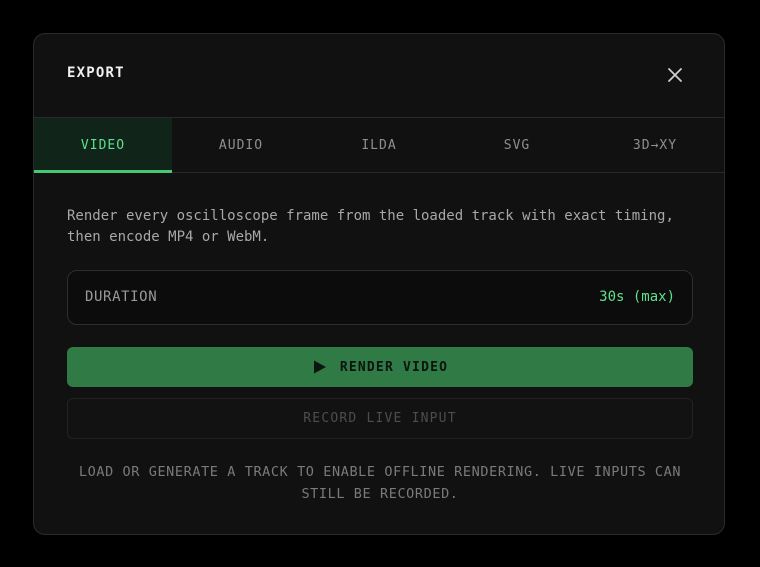 This screenshot has height=567, width=760. Describe the element at coordinates (655, 145) in the screenshot. I see `tab-3d-xy: 3D→XY` at that location.